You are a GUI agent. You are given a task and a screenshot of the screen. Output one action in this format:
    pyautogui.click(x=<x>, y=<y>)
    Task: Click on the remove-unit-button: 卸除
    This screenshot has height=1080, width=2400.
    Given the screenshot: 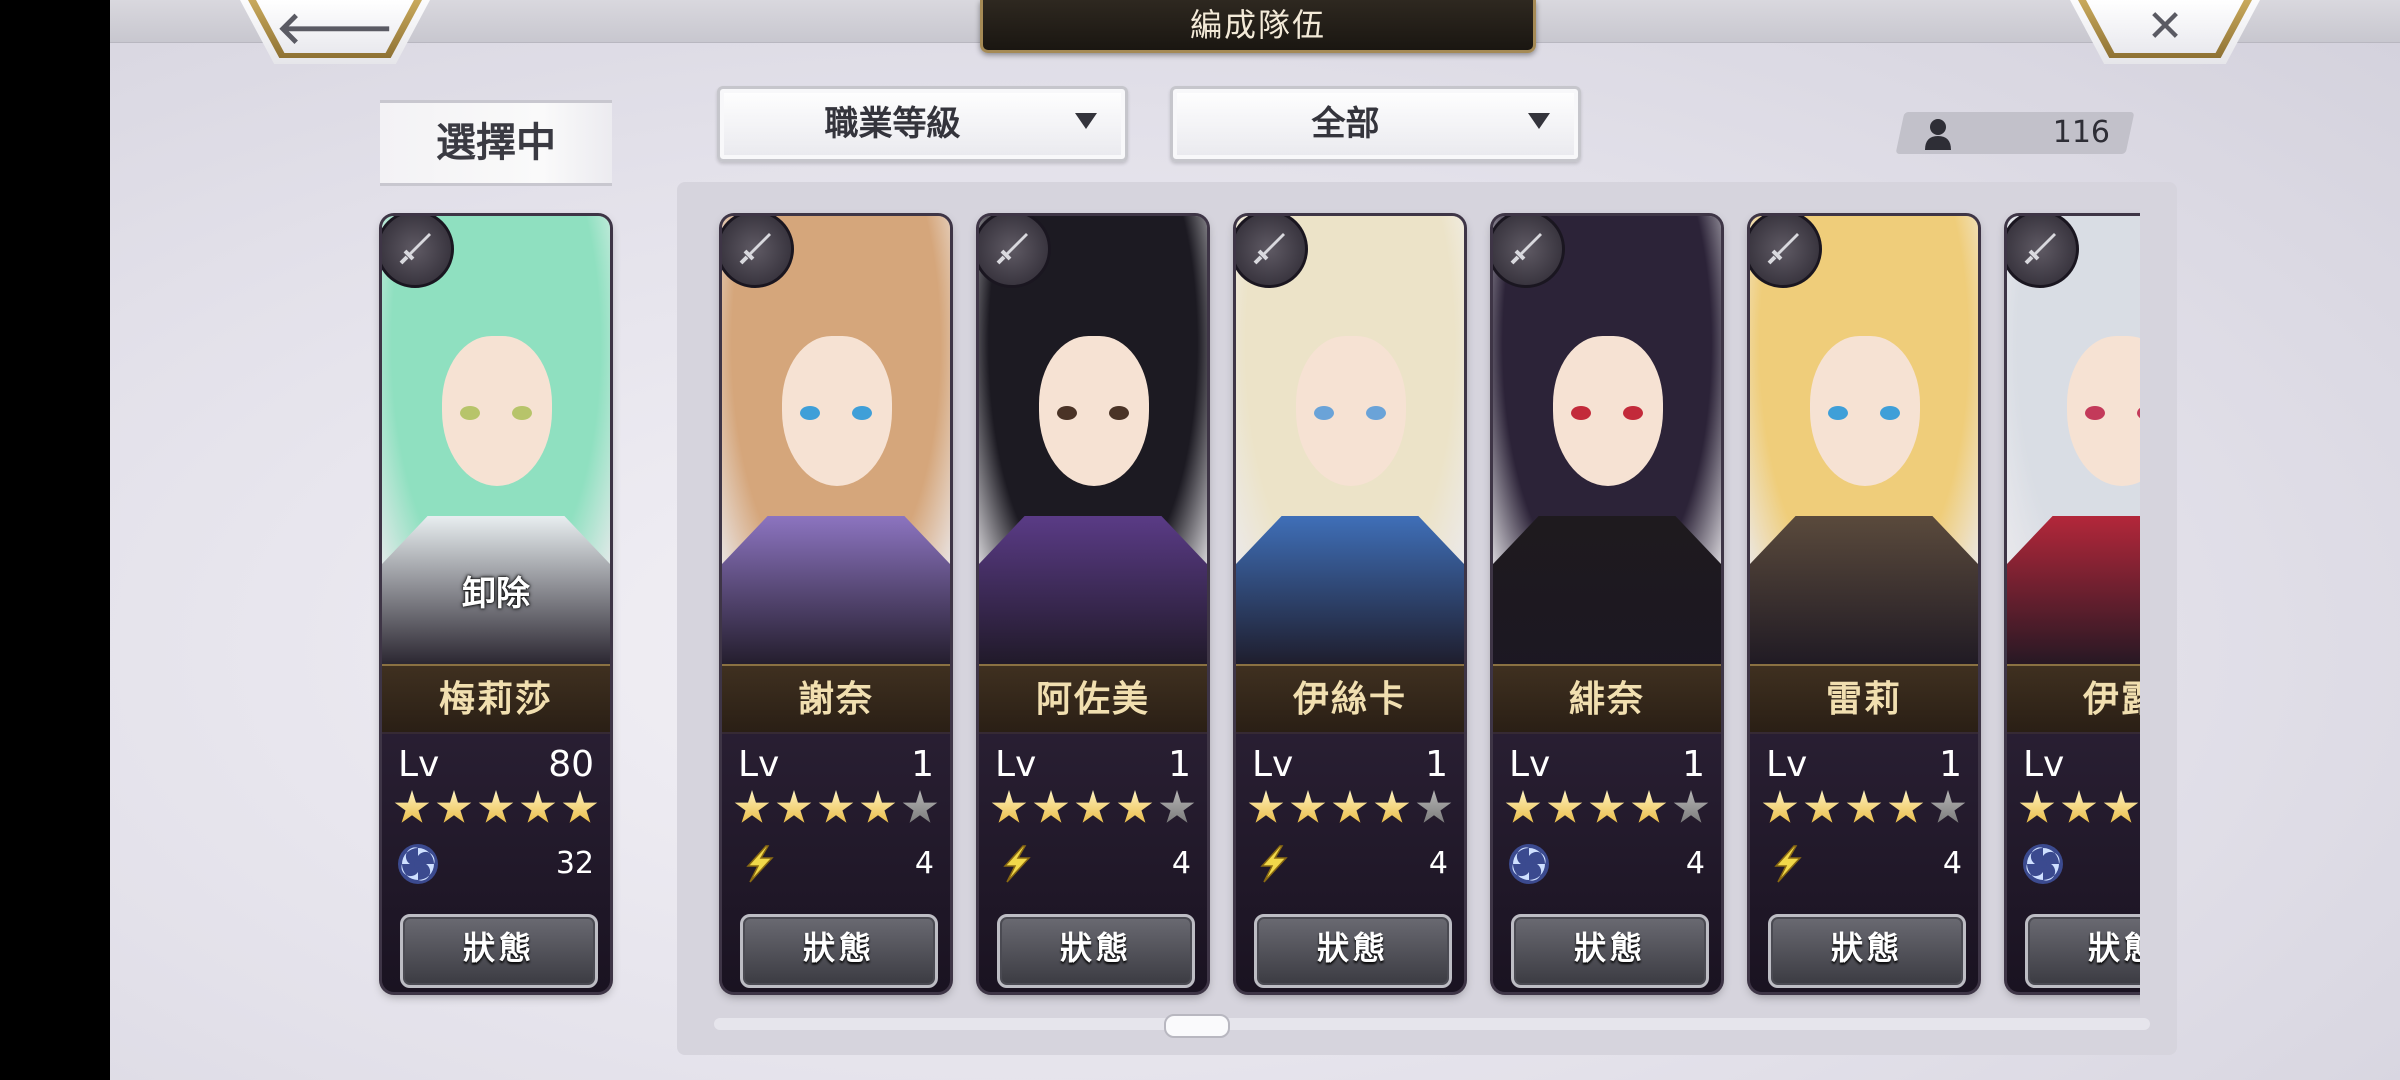 What is the action you would take?
    pyautogui.click(x=496, y=590)
    